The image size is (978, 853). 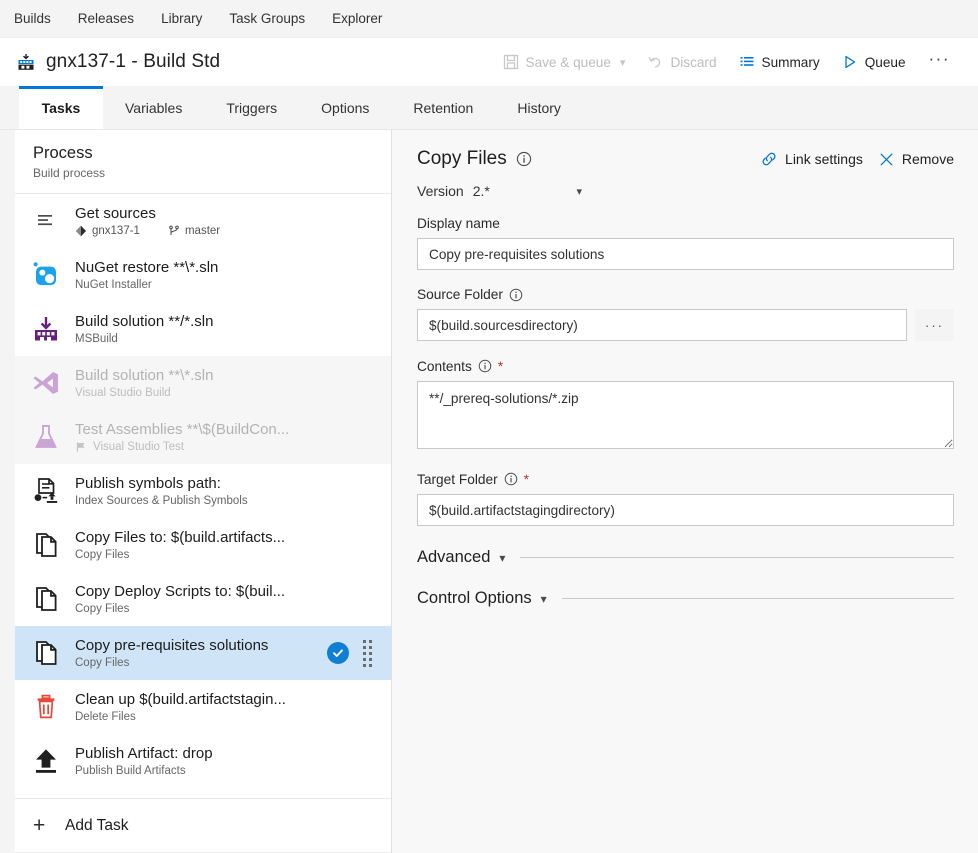 What do you see at coordinates (526, 479) in the screenshot?
I see `required-indicator: *` at bounding box center [526, 479].